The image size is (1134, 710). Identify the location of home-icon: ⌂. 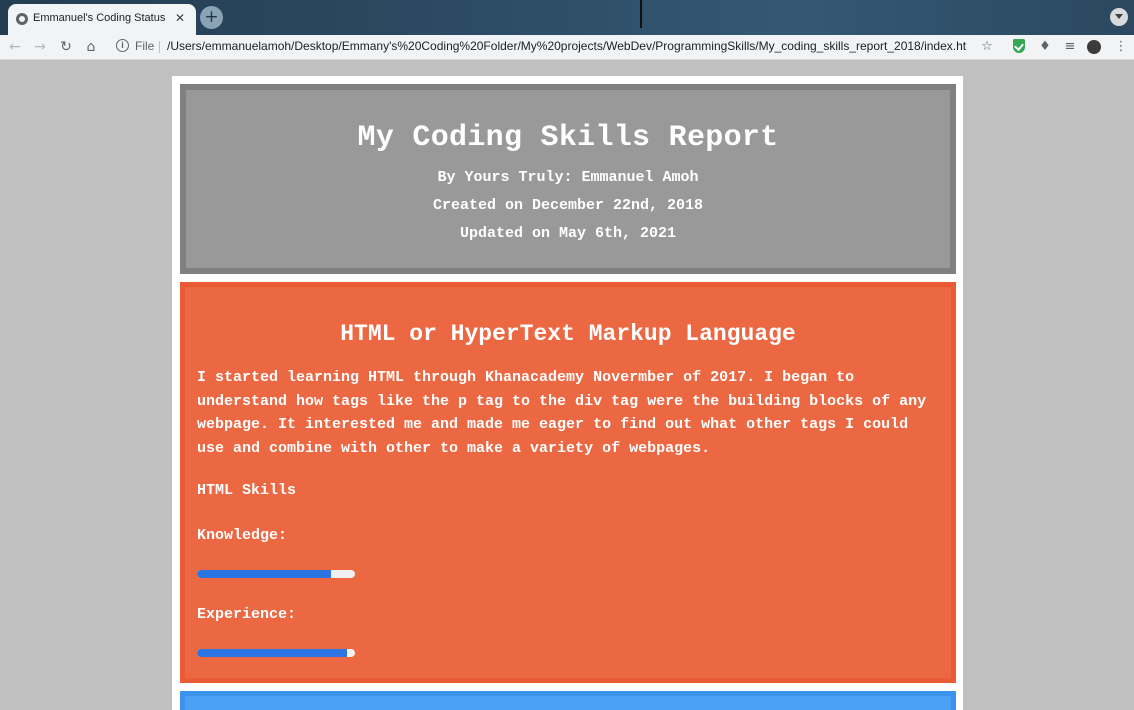
(91, 47).